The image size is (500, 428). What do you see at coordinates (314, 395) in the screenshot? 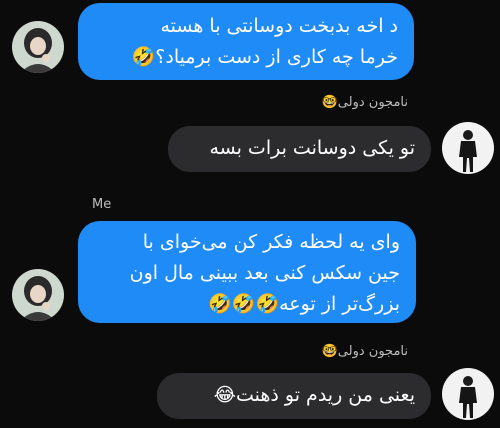
I see `message-line: یعنی من ریدم تو ذهنت😂` at bounding box center [314, 395].